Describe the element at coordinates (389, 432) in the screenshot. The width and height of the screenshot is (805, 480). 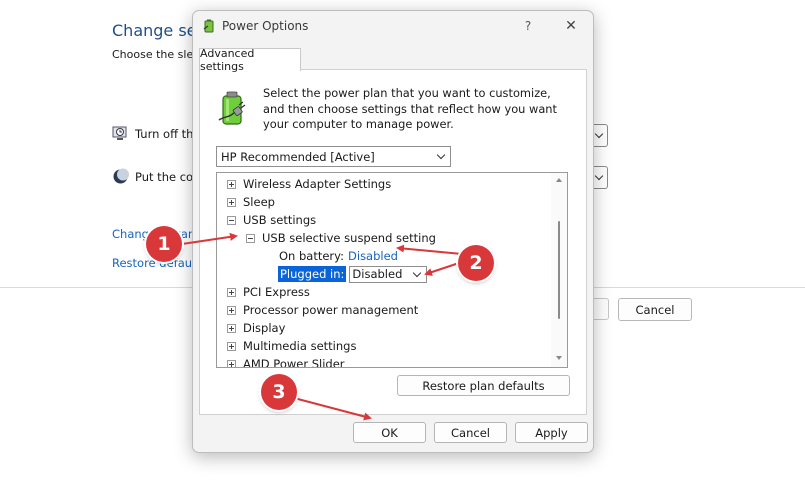
I see `ok-button: OK` at that location.